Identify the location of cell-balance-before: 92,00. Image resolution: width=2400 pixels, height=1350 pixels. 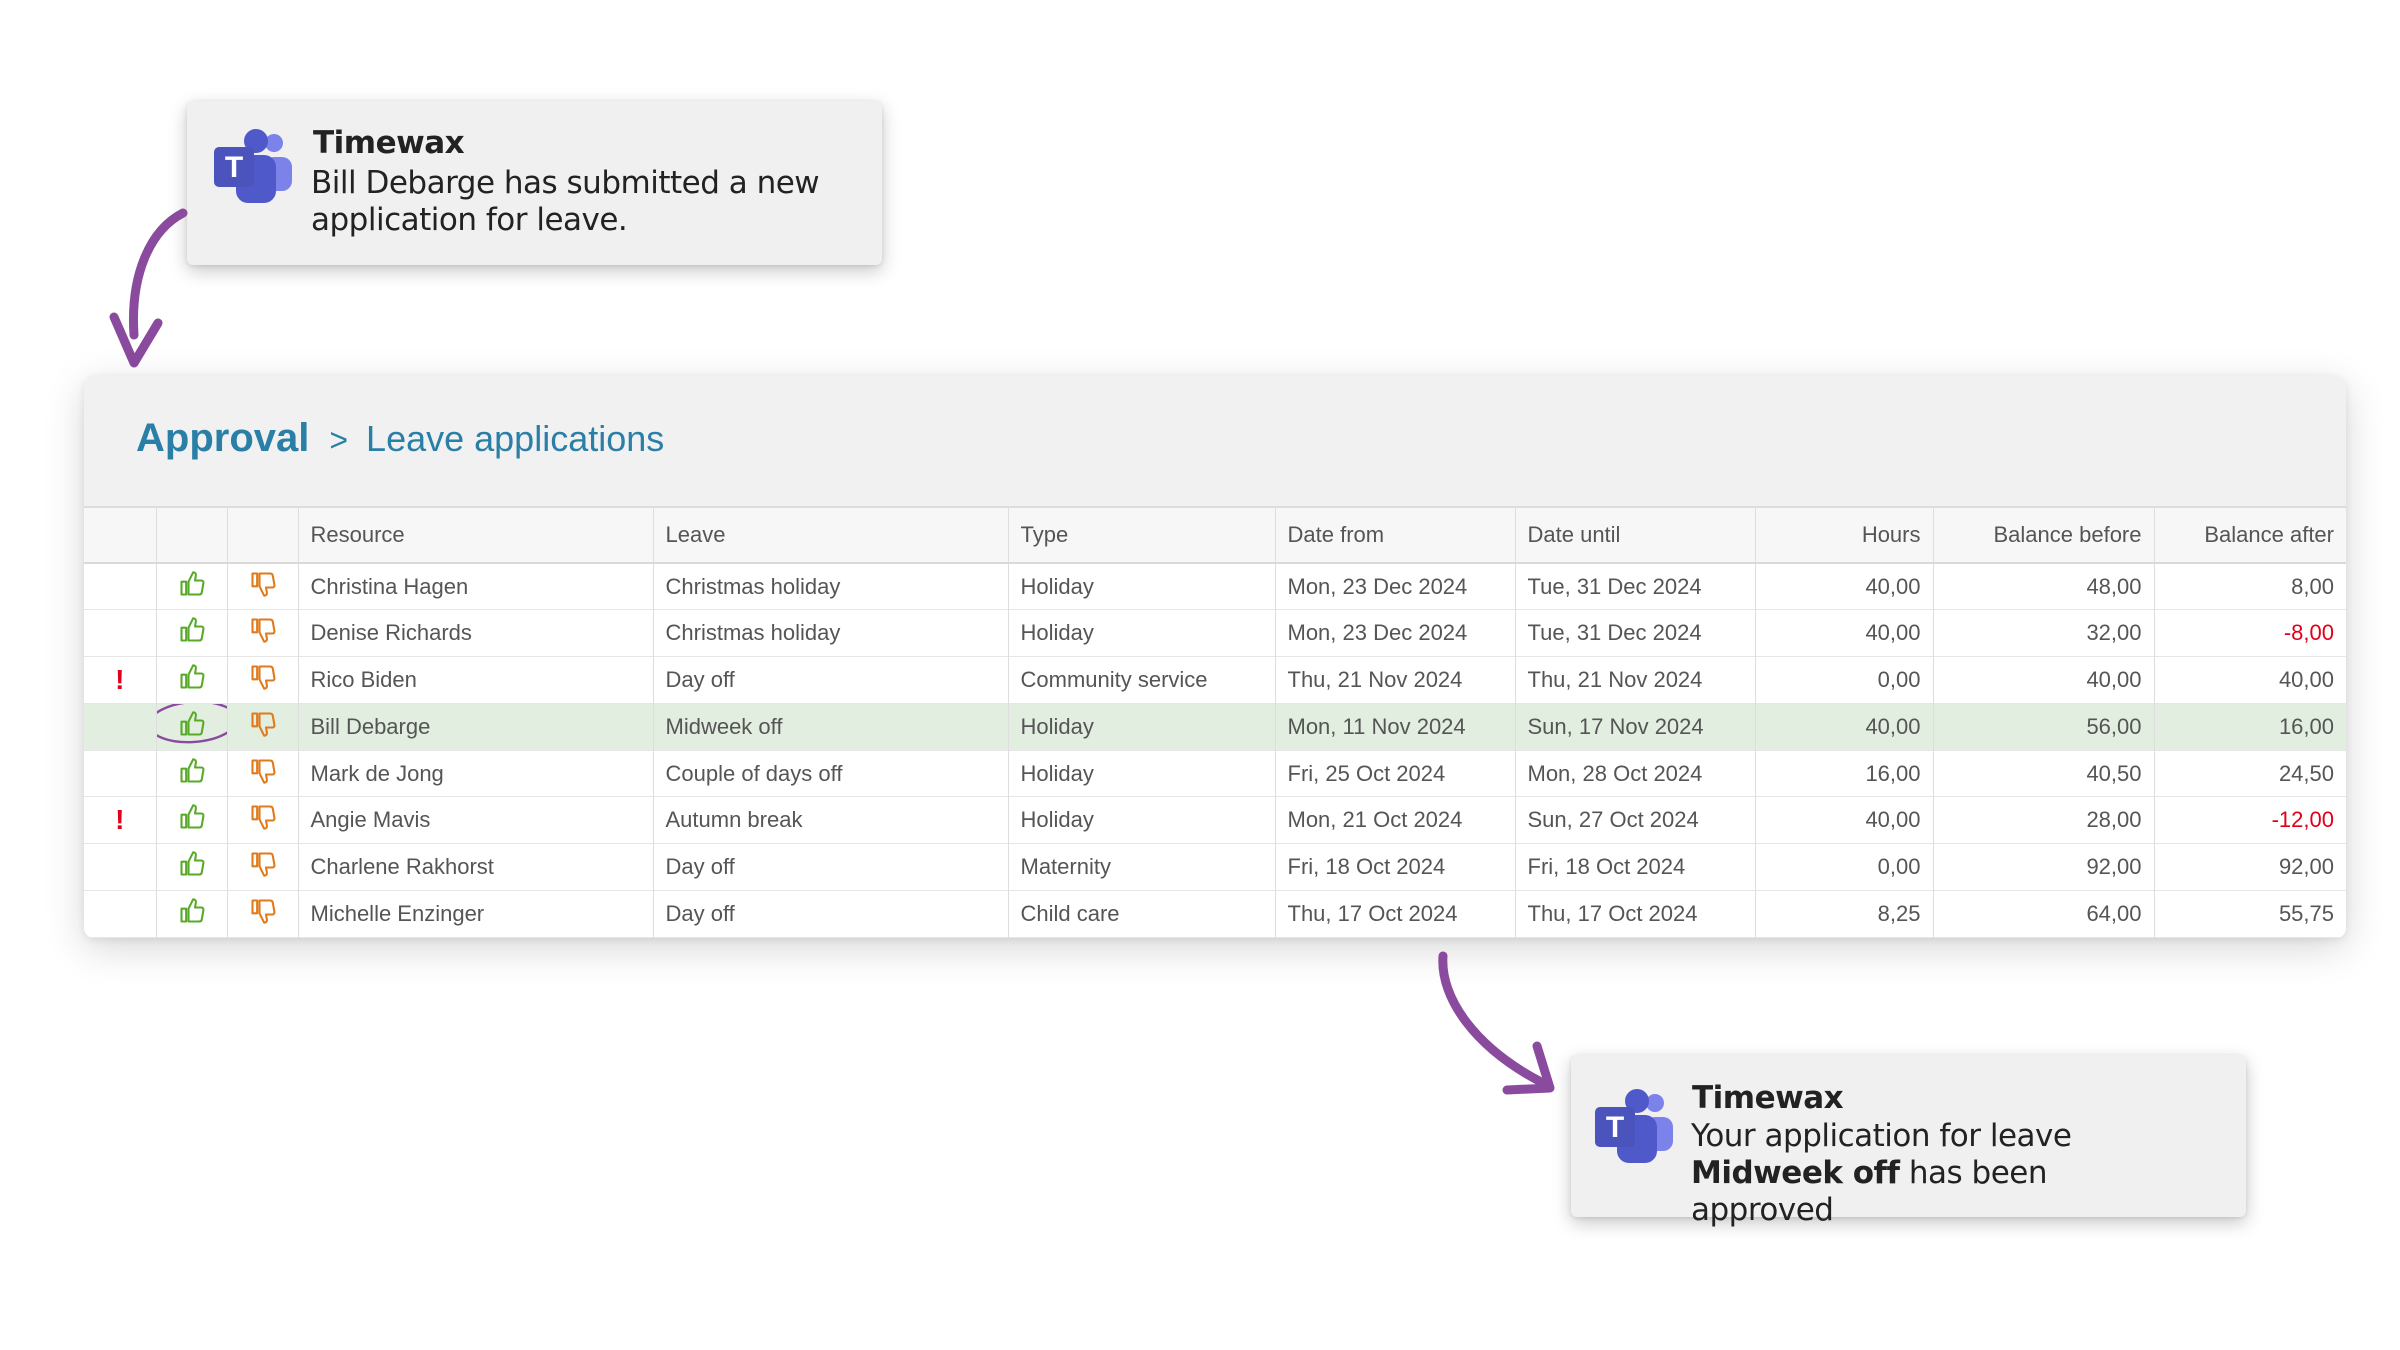
(2044, 867).